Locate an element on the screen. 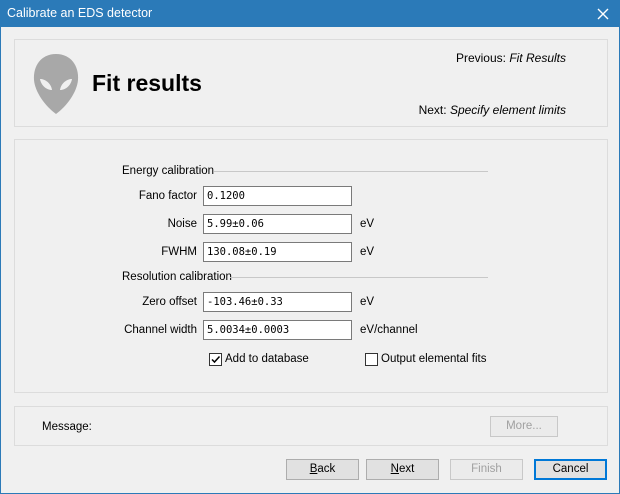  channel-width-field: 5.0034±0.0003 is located at coordinates (277, 330).